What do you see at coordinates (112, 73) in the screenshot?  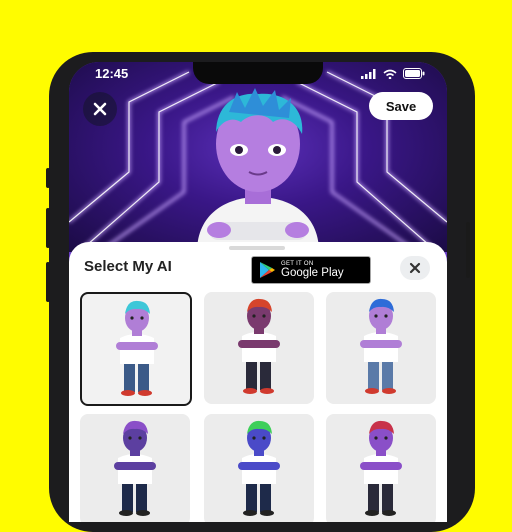 I see `status-time: 12:45` at bounding box center [112, 73].